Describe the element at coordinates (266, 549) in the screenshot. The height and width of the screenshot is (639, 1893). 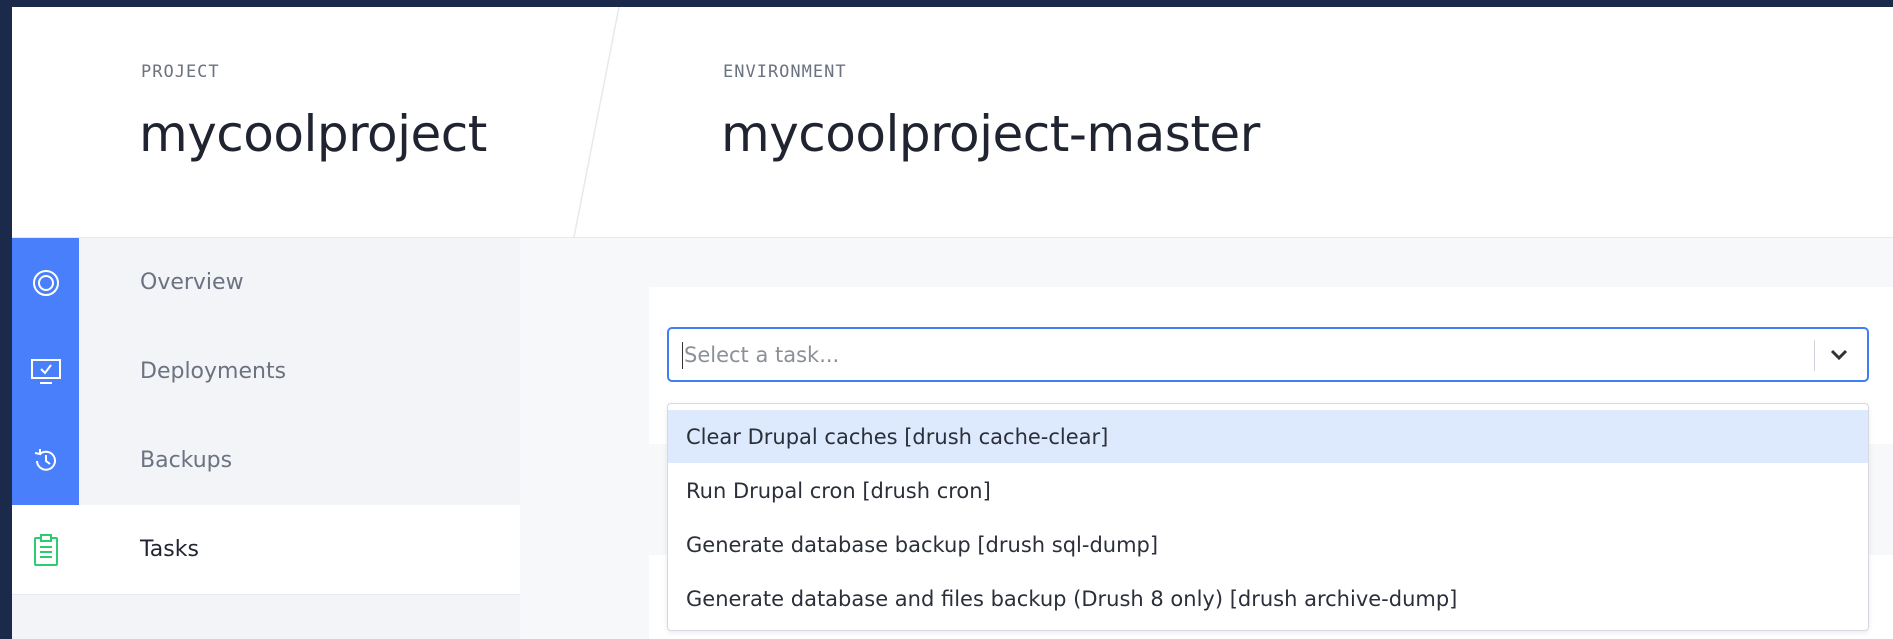
I see `sidebar-item-tasks: Tasks` at that location.